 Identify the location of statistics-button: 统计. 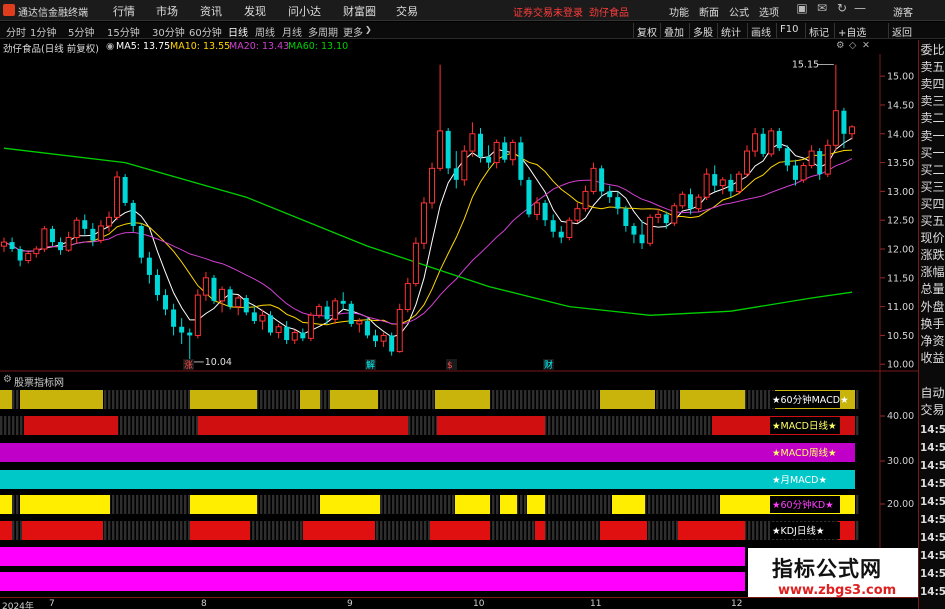
(730, 31).